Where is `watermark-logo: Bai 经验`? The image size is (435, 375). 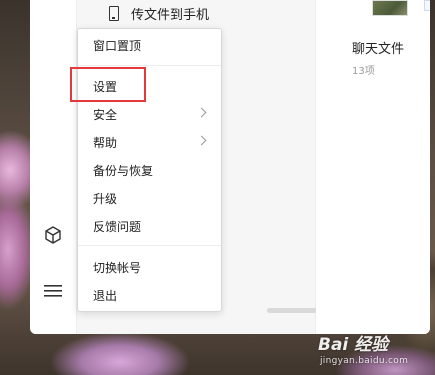
watermark-logo: Bai 经验 is located at coordinates (353, 345).